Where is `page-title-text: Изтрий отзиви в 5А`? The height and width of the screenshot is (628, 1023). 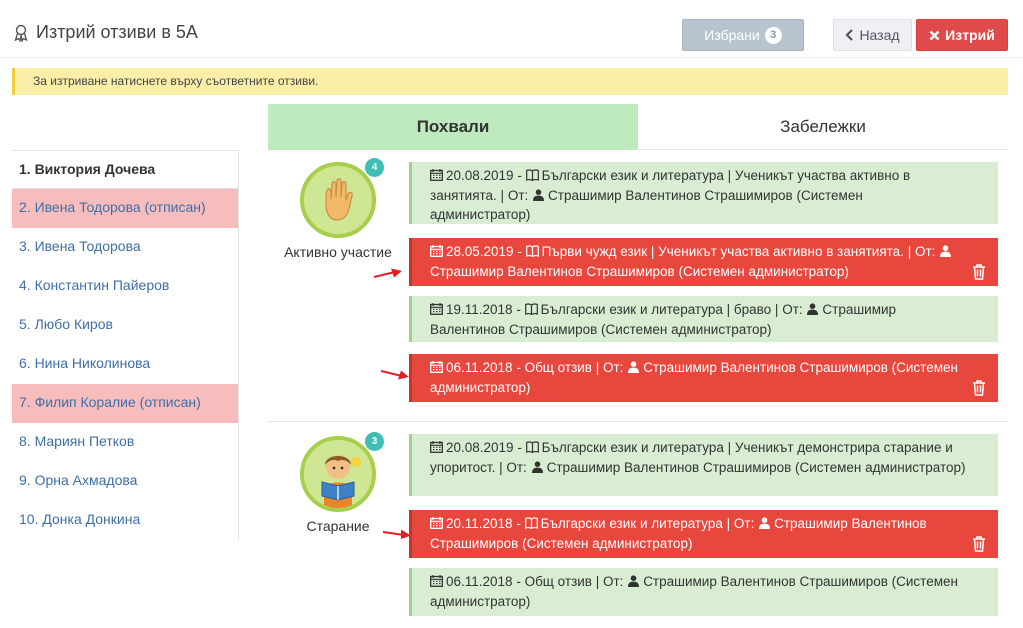
page-title-text: Изтрий отзиви в 5А is located at coordinates (117, 32).